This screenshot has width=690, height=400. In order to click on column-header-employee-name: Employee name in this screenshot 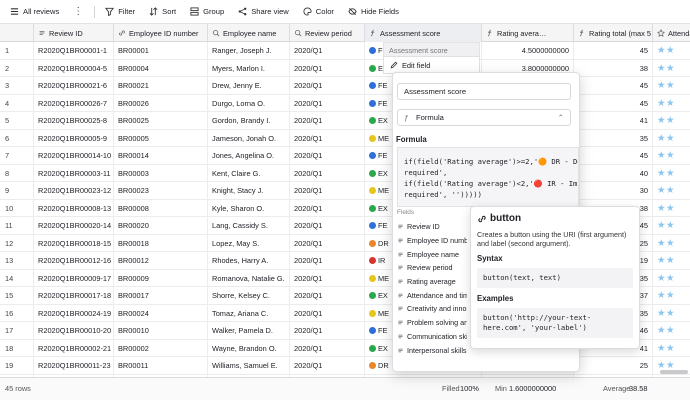, I will do `click(249, 33)`.